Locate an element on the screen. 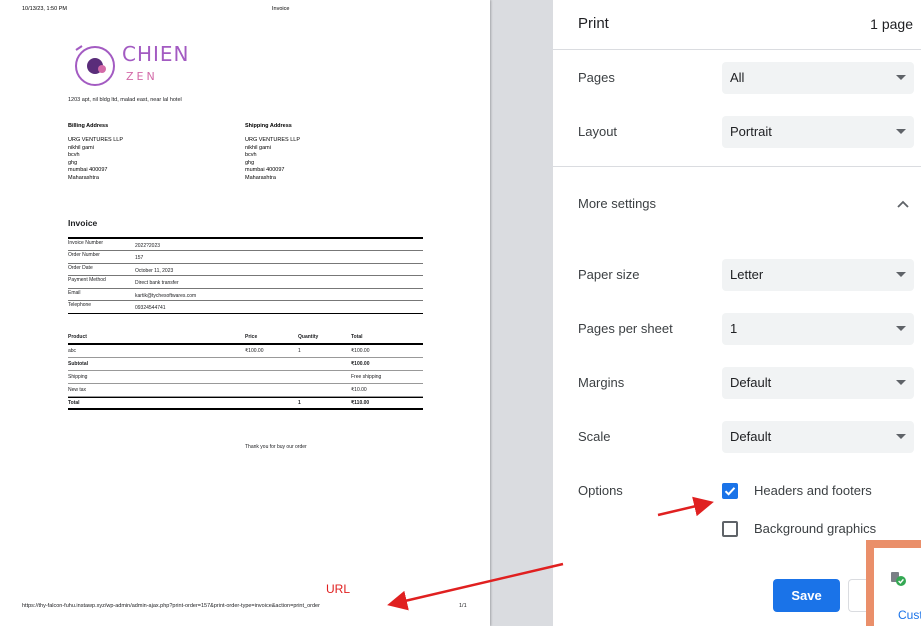  table-row: Payment Method Direct bank transfer is located at coordinates (245, 282).